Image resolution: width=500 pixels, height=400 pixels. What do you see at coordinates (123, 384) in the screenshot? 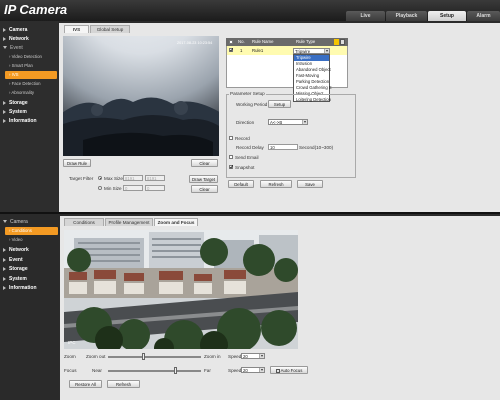
I see `refresh-zoom-button: Refresh` at bounding box center [123, 384].